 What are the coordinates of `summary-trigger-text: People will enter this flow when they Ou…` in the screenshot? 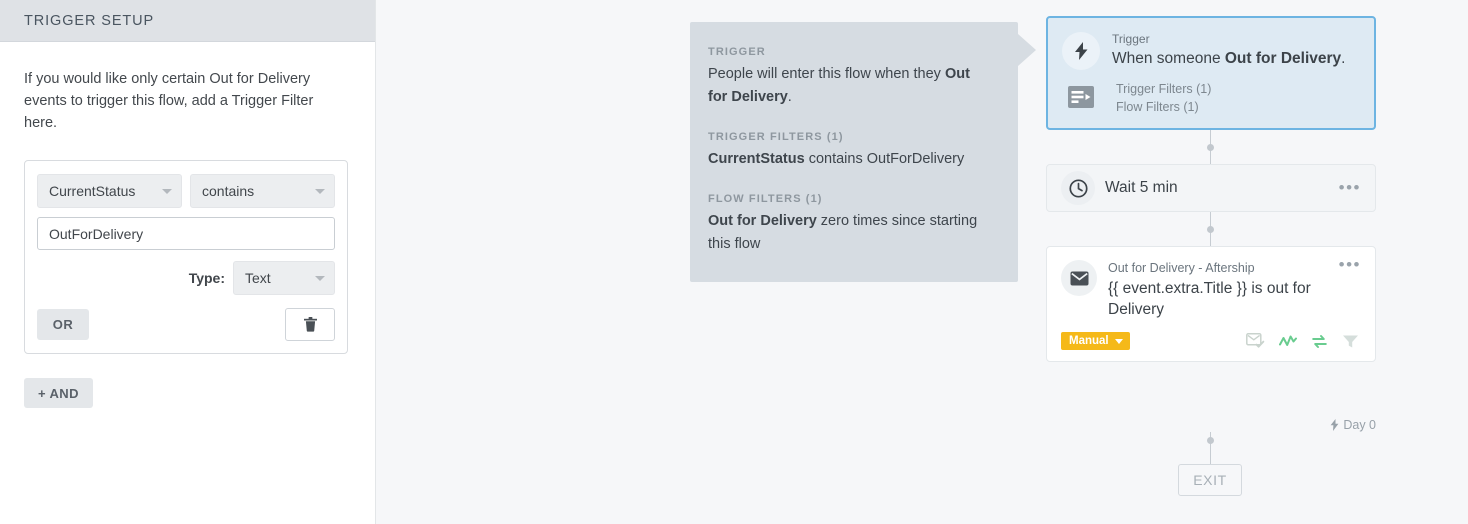 It's located at (849, 86).